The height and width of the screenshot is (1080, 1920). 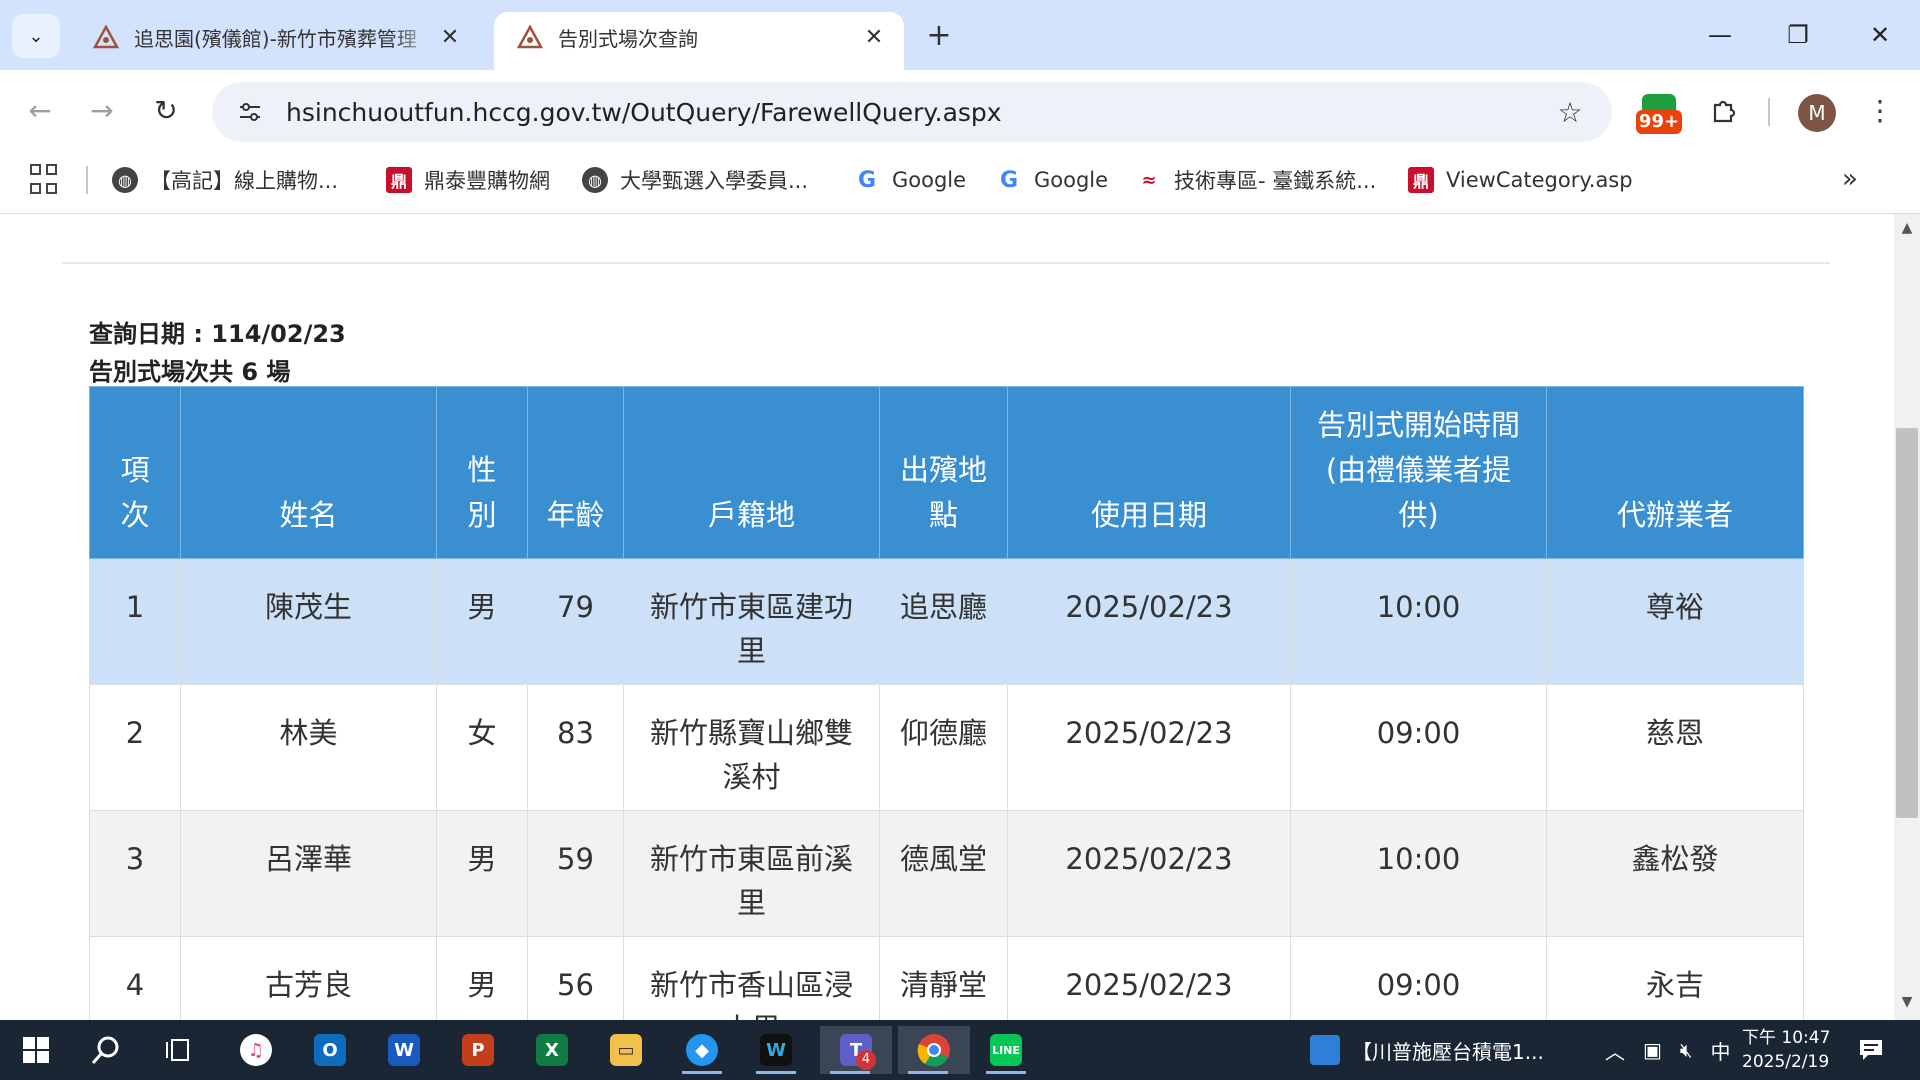 I want to click on forward-arrow-icon: →, so click(x=102, y=110).